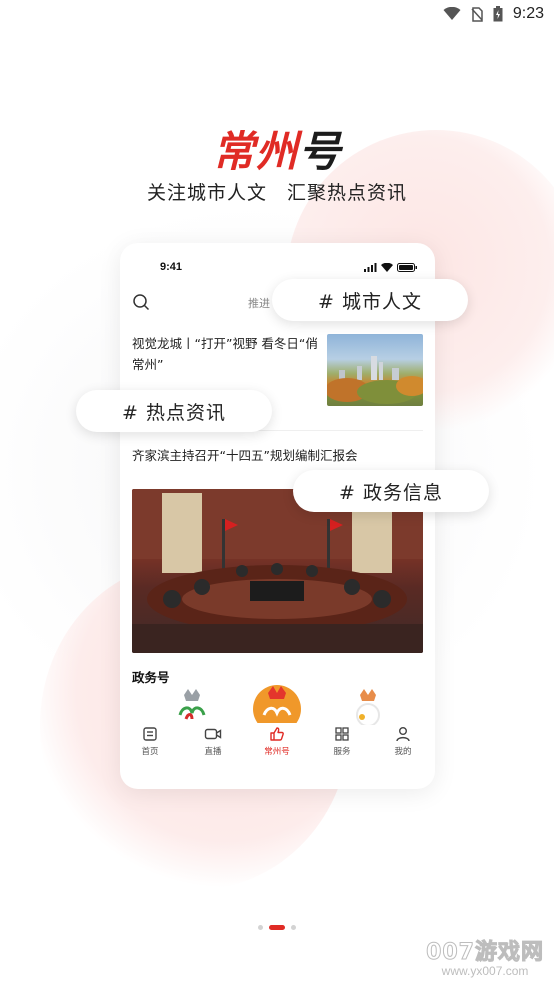 This screenshot has width=554, height=986. What do you see at coordinates (403, 752) in the screenshot?
I see `tab-label: 我的` at bounding box center [403, 752].